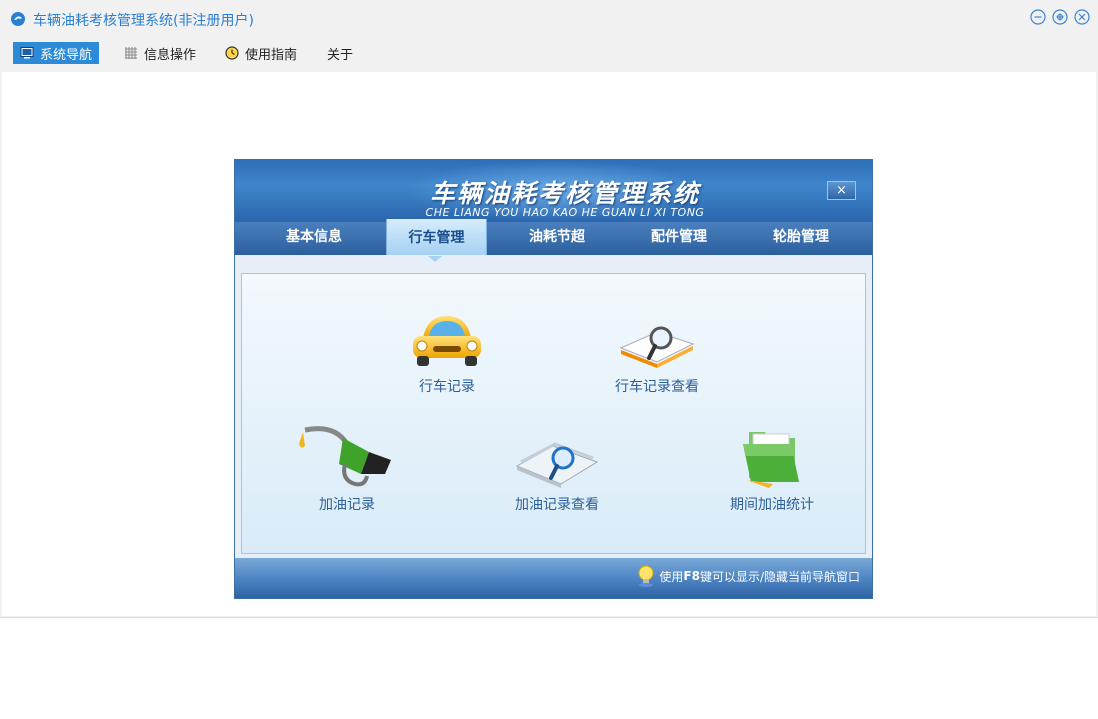  Describe the element at coordinates (1038, 17) in the screenshot. I see `minimize-icon` at that location.